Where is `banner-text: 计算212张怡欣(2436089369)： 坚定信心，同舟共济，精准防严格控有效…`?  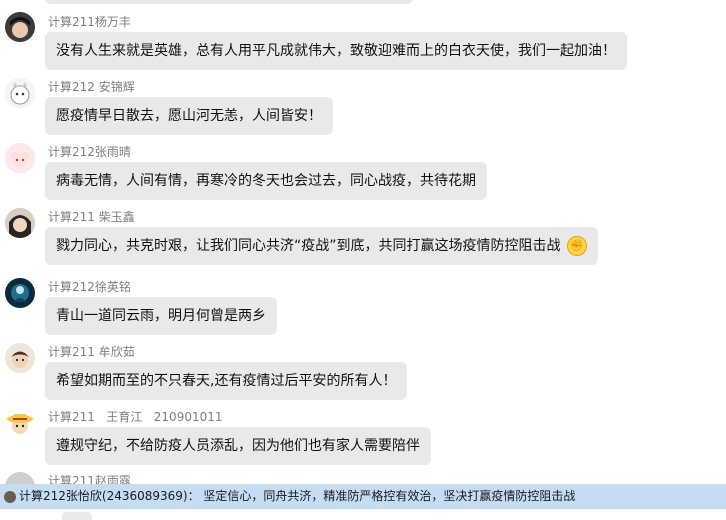
banner-text: 计算212张怡欣(2436089369)： 坚定信心，同舟共济，精准防严格控有效… is located at coordinates (297, 496).